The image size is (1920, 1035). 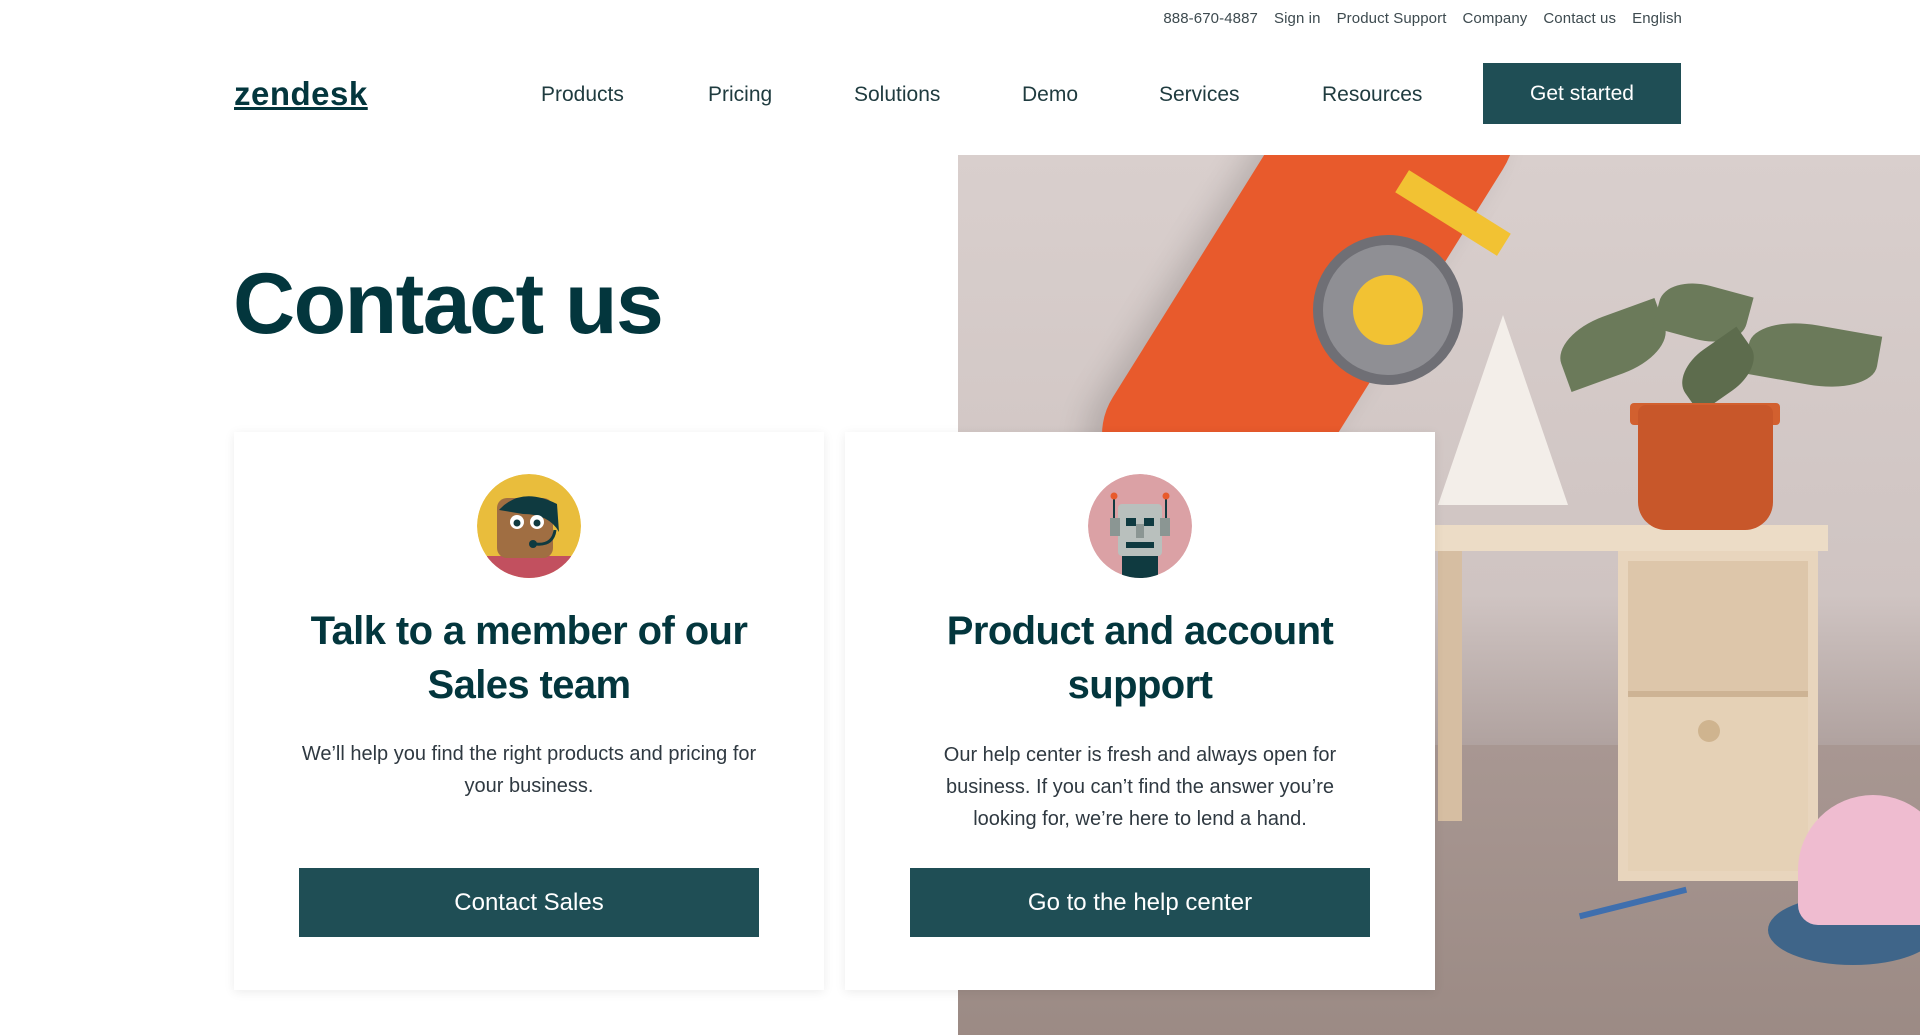 I want to click on page-title: Contact us, so click(x=448, y=304).